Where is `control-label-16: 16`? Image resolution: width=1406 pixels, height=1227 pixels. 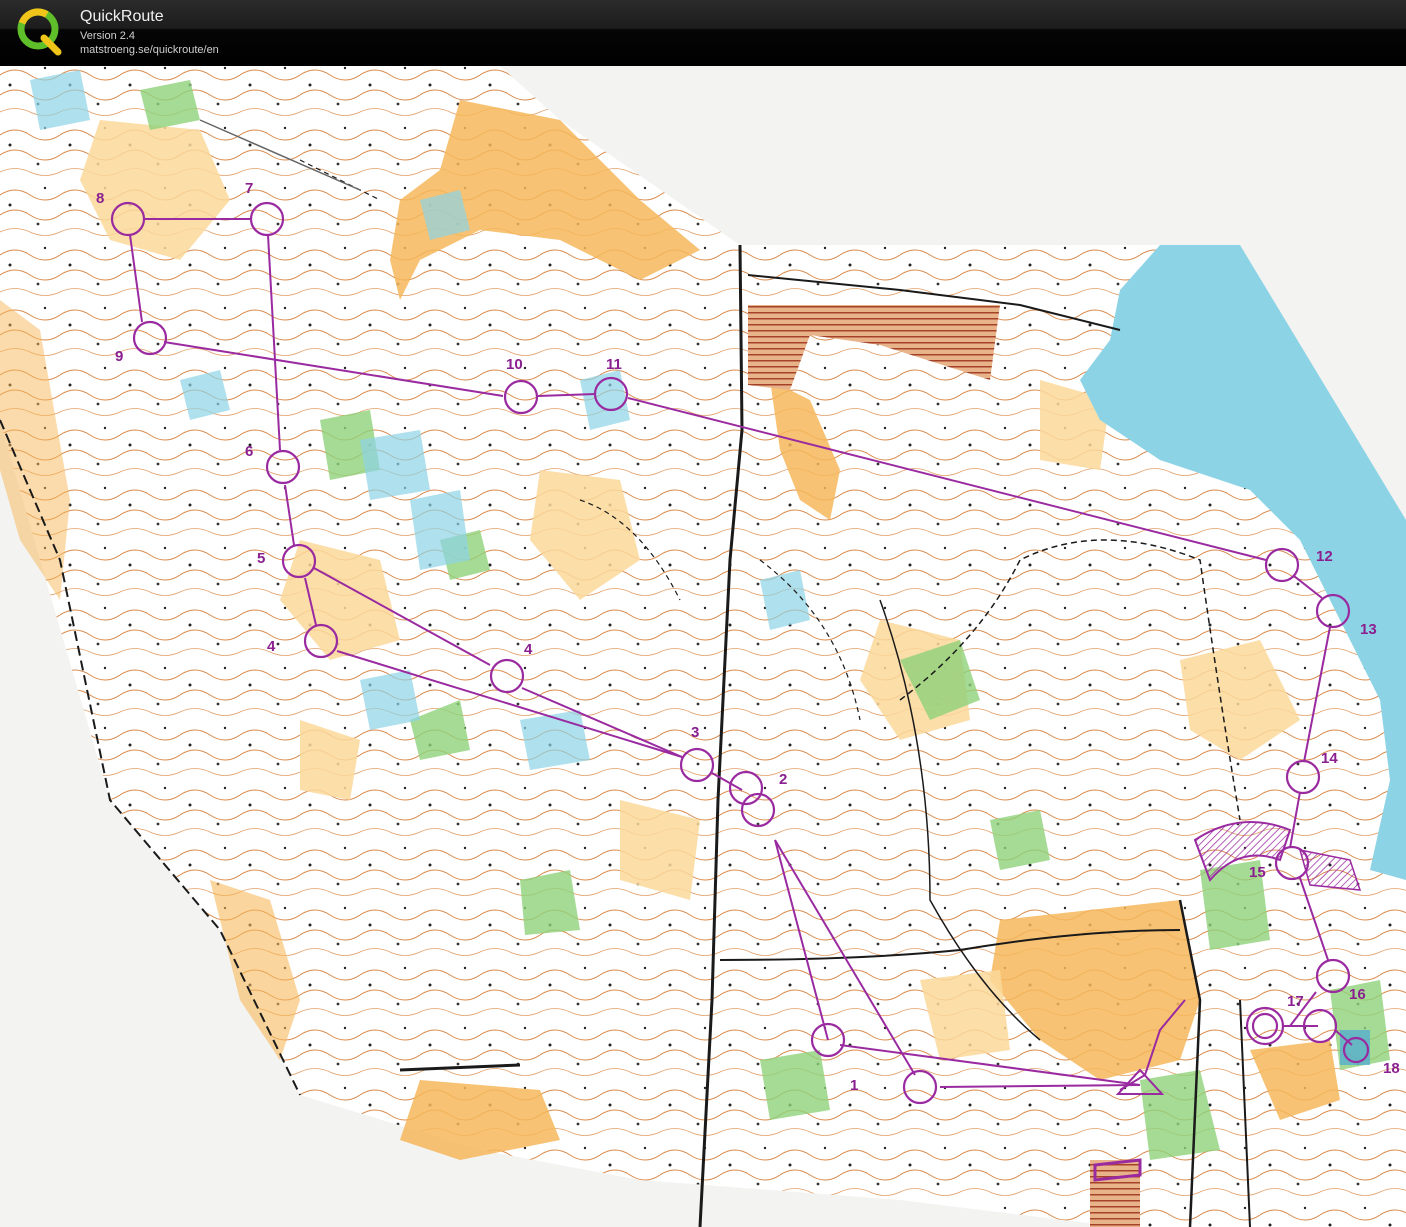
control-label-16: 16 is located at coordinates (1357, 994).